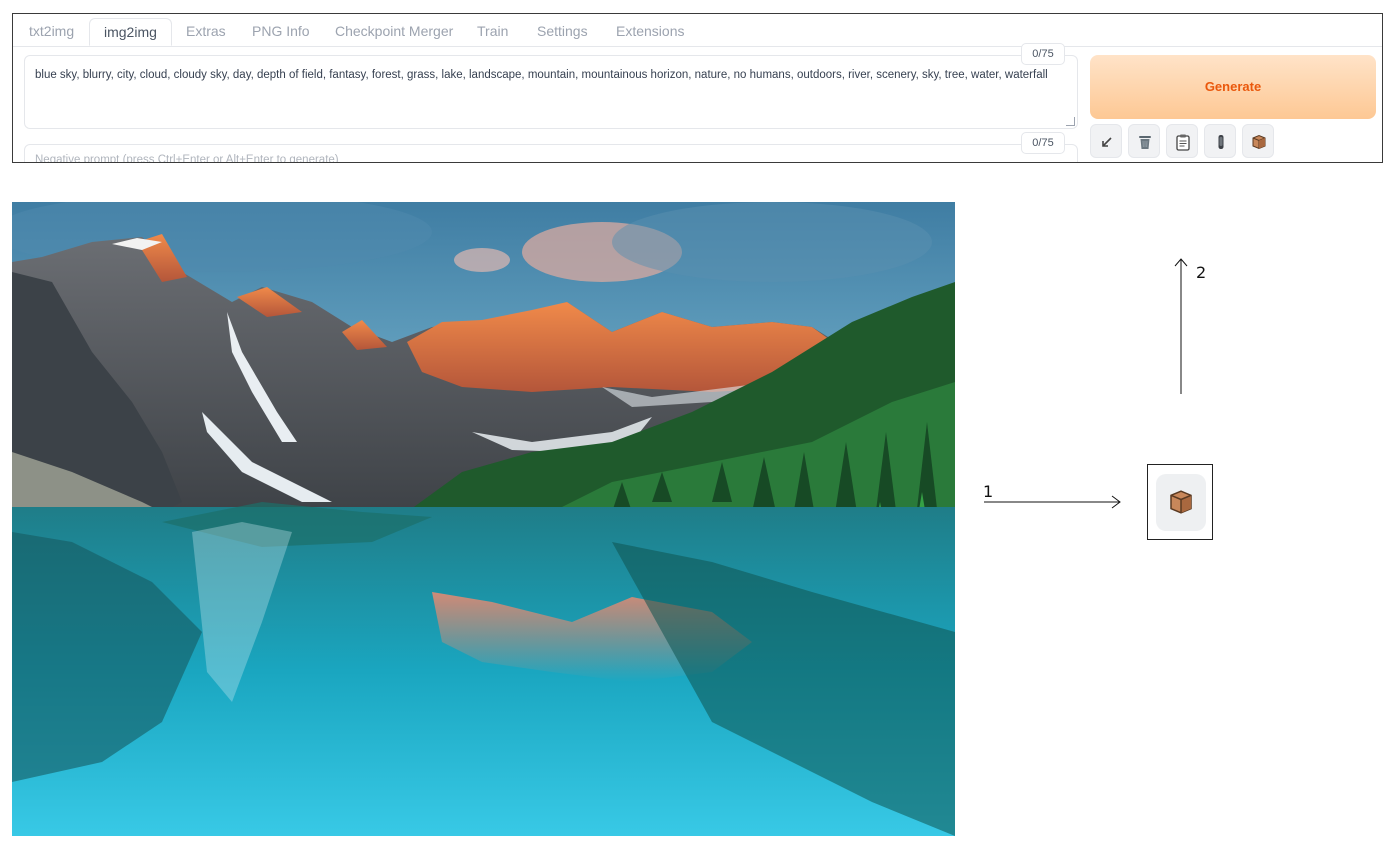 The height and width of the screenshot is (843, 1394). I want to click on annotation-overlay, so click(1086, 383).